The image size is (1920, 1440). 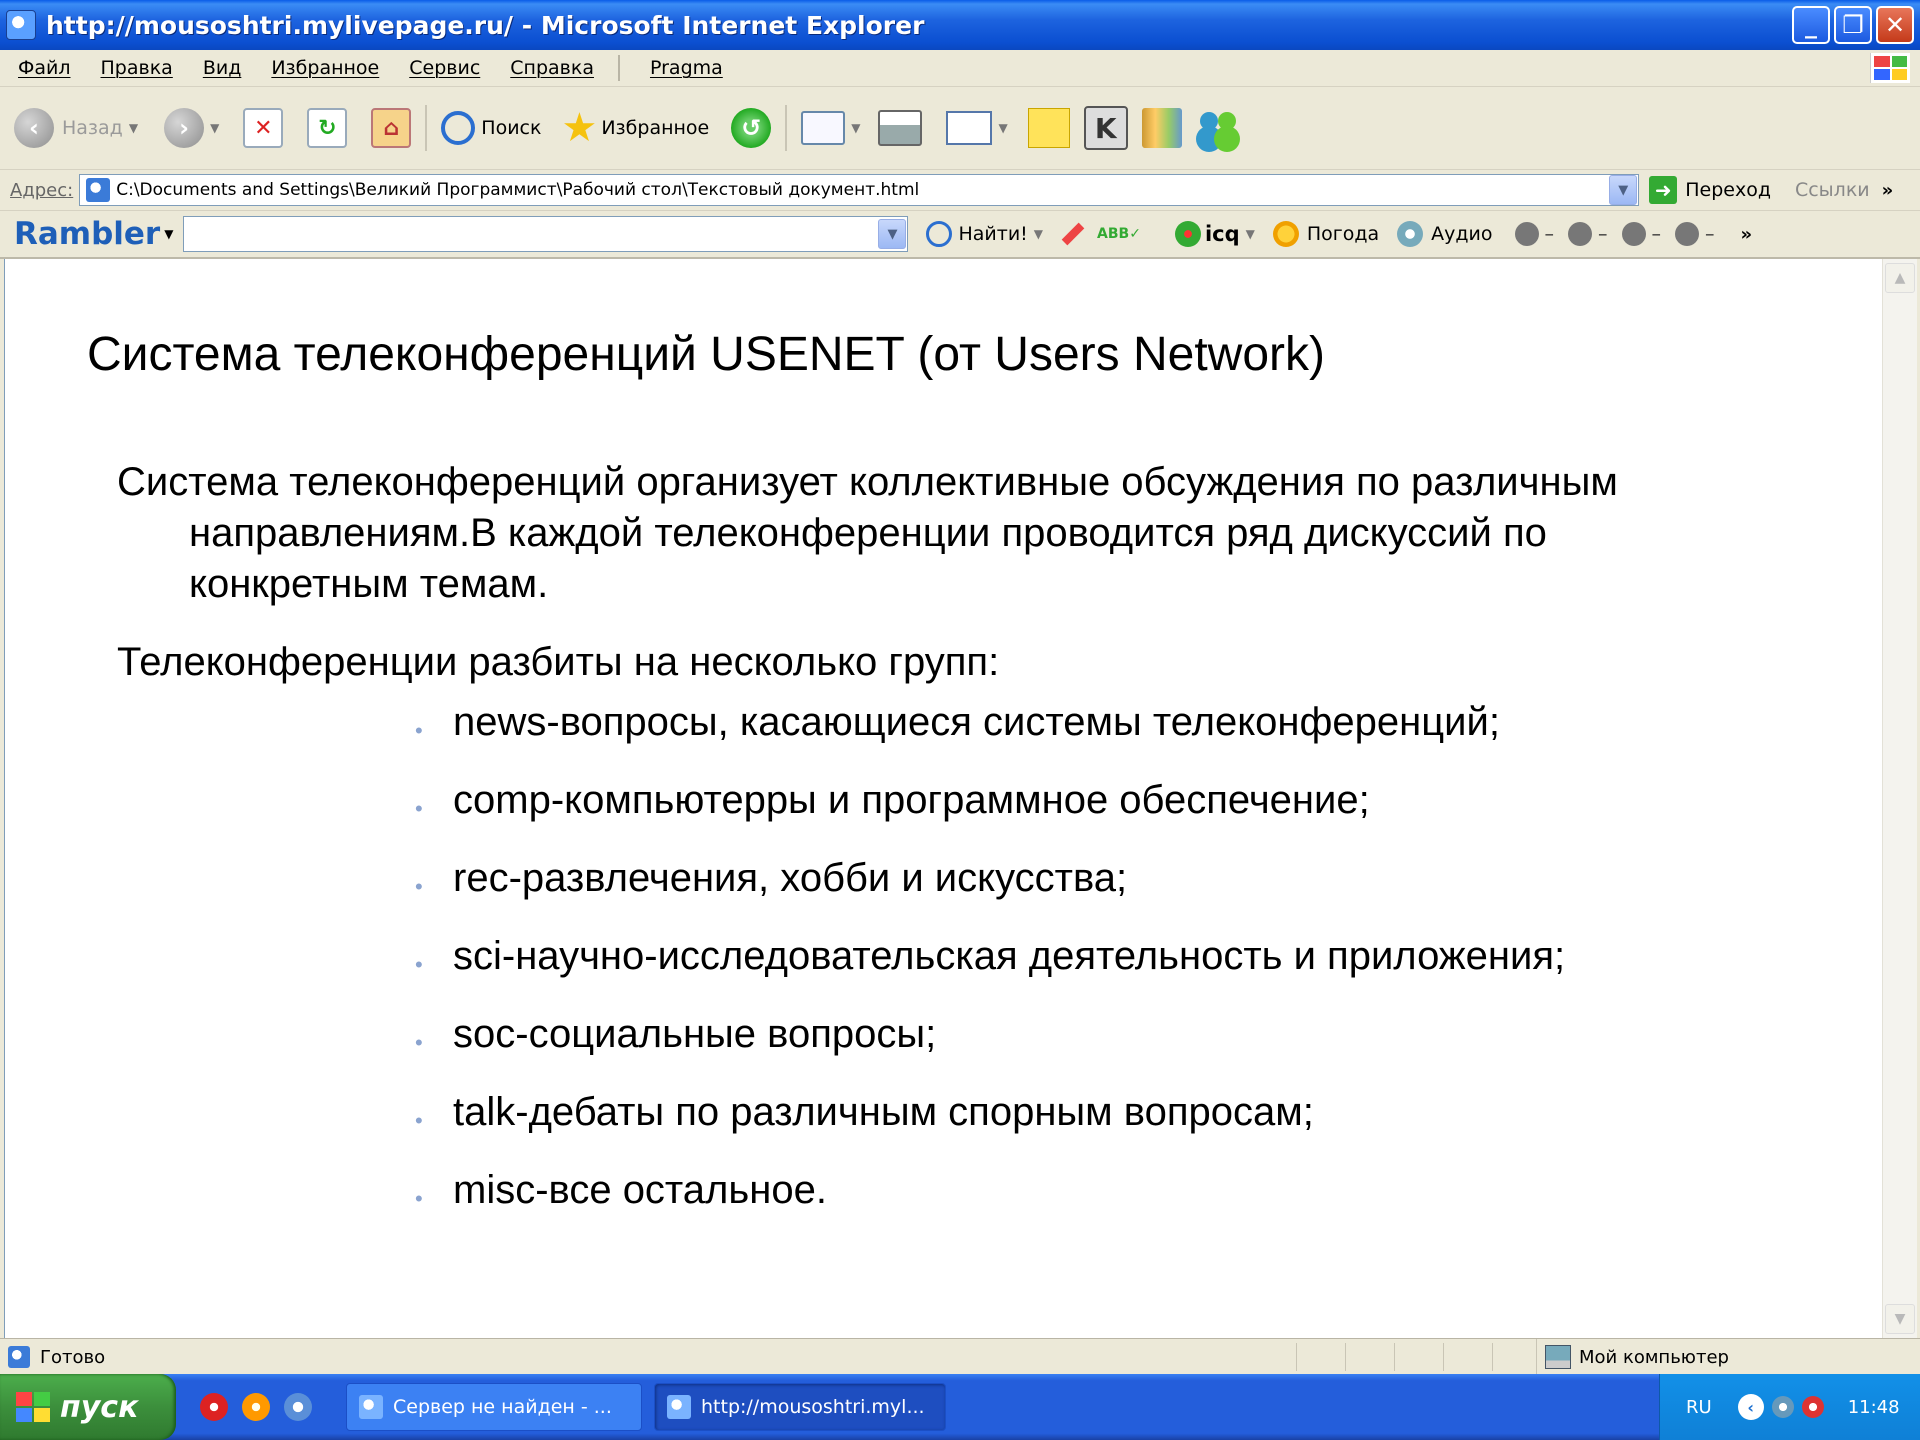 I want to click on address-label: Адрес:, so click(x=42, y=190).